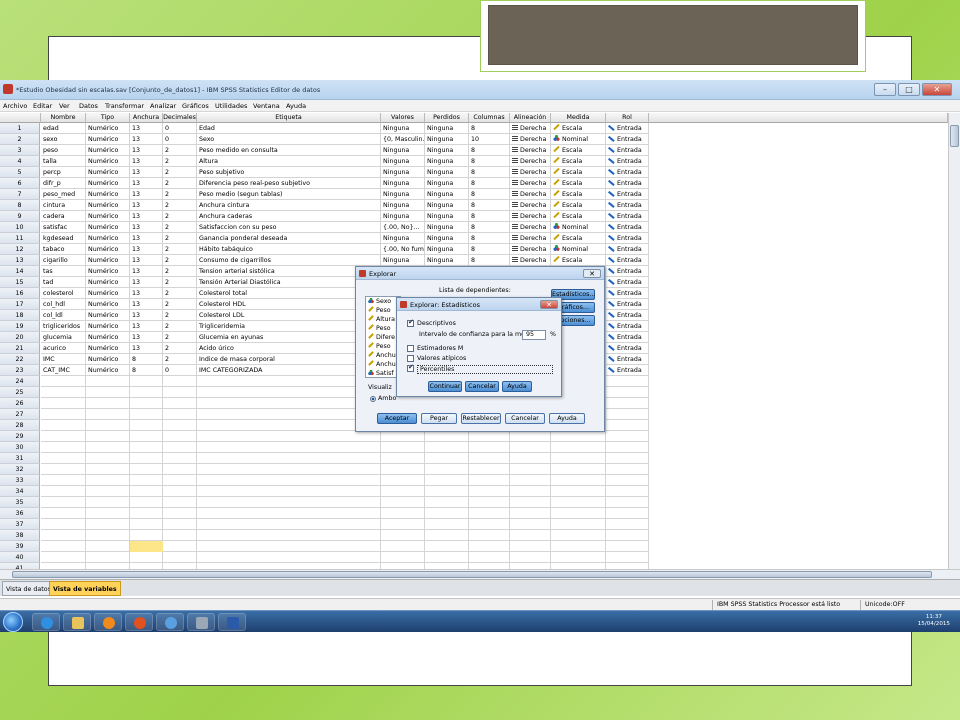 This screenshot has height=720, width=960. Describe the element at coordinates (13, 622) in the screenshot. I see `start-button-icon` at that location.